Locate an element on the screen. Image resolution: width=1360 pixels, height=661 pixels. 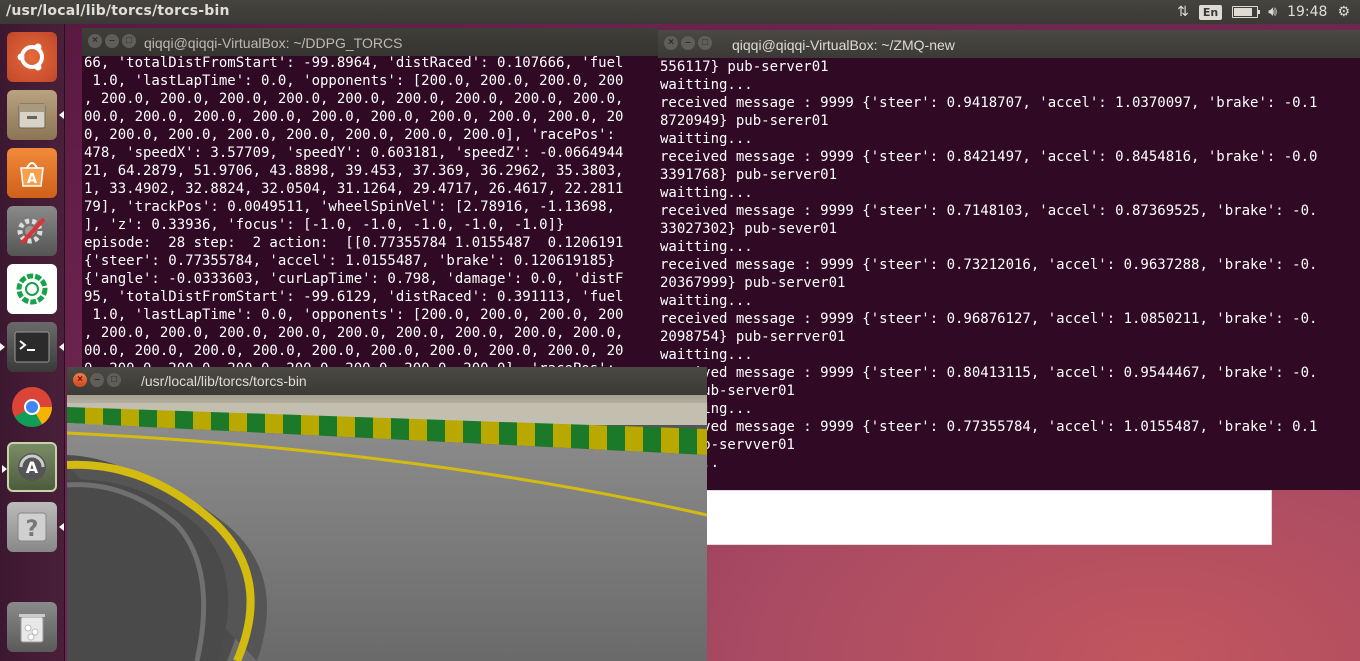
help-icon: ? is located at coordinates (32, 527).